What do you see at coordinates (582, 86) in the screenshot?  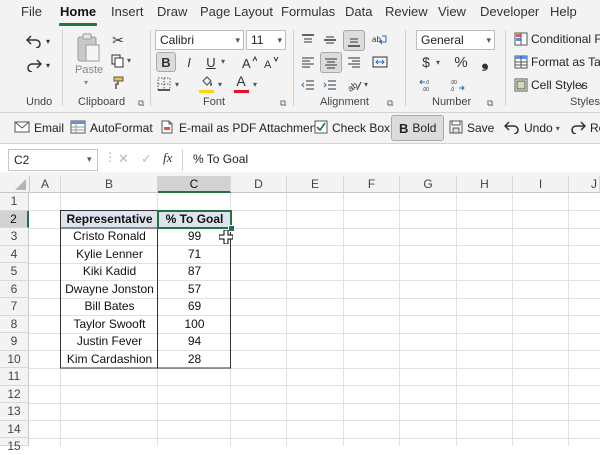 I see `cell-styles-dropdown-icon: ▾` at bounding box center [582, 86].